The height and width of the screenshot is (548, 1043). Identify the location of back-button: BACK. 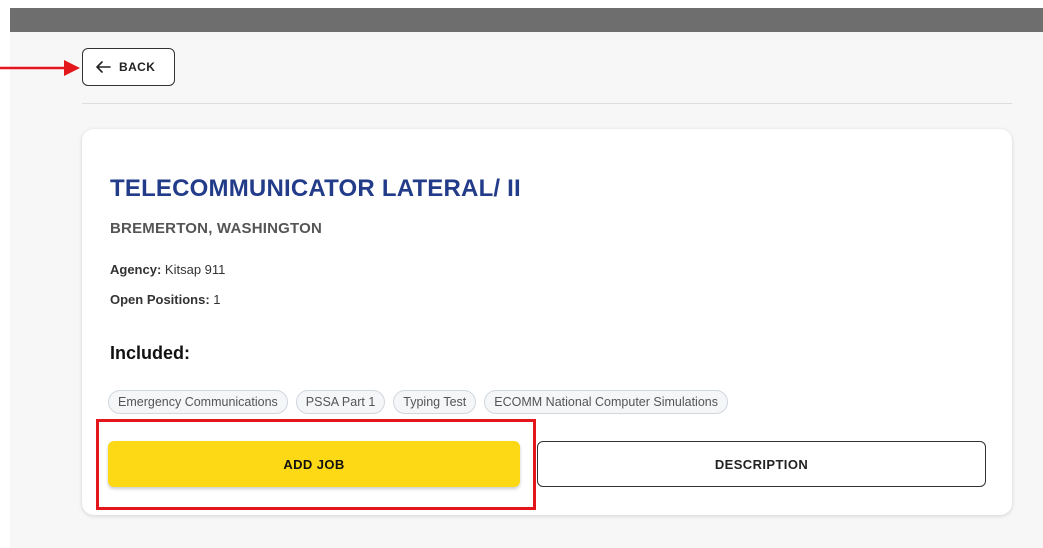
(128, 67).